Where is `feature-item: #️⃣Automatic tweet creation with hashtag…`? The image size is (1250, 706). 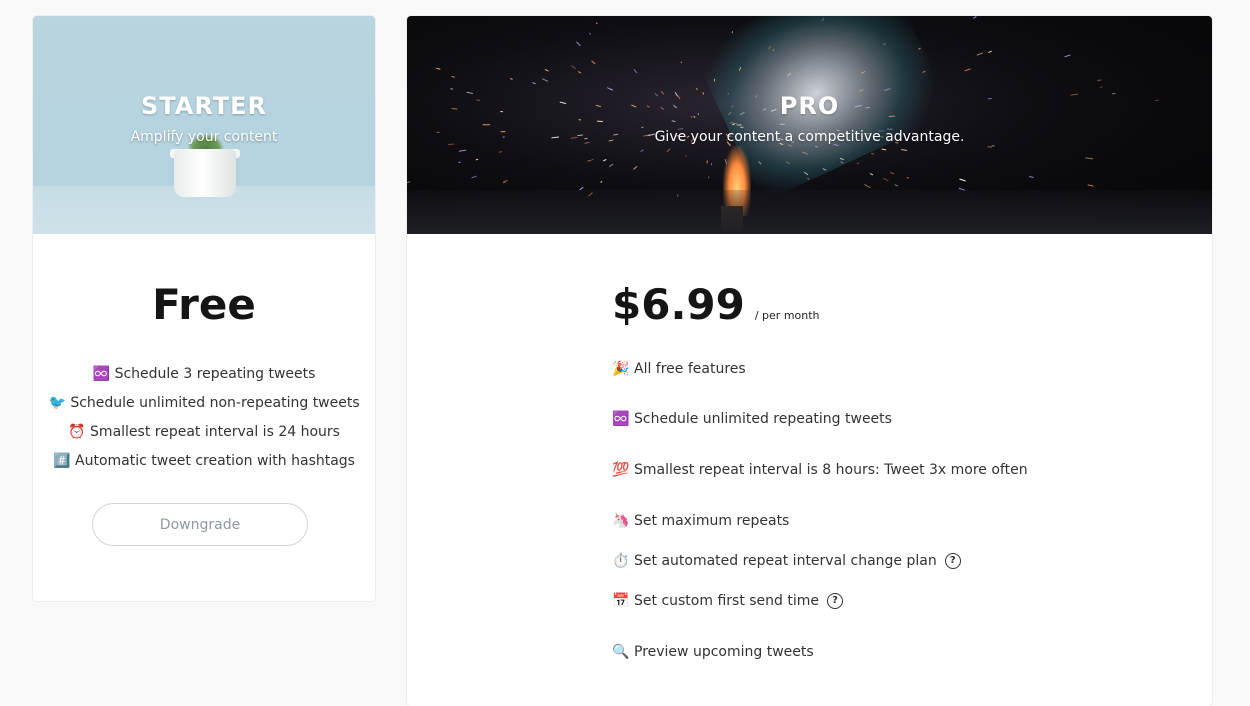
feature-item: #️⃣Automatic tweet creation with hashtag… is located at coordinates (204, 461).